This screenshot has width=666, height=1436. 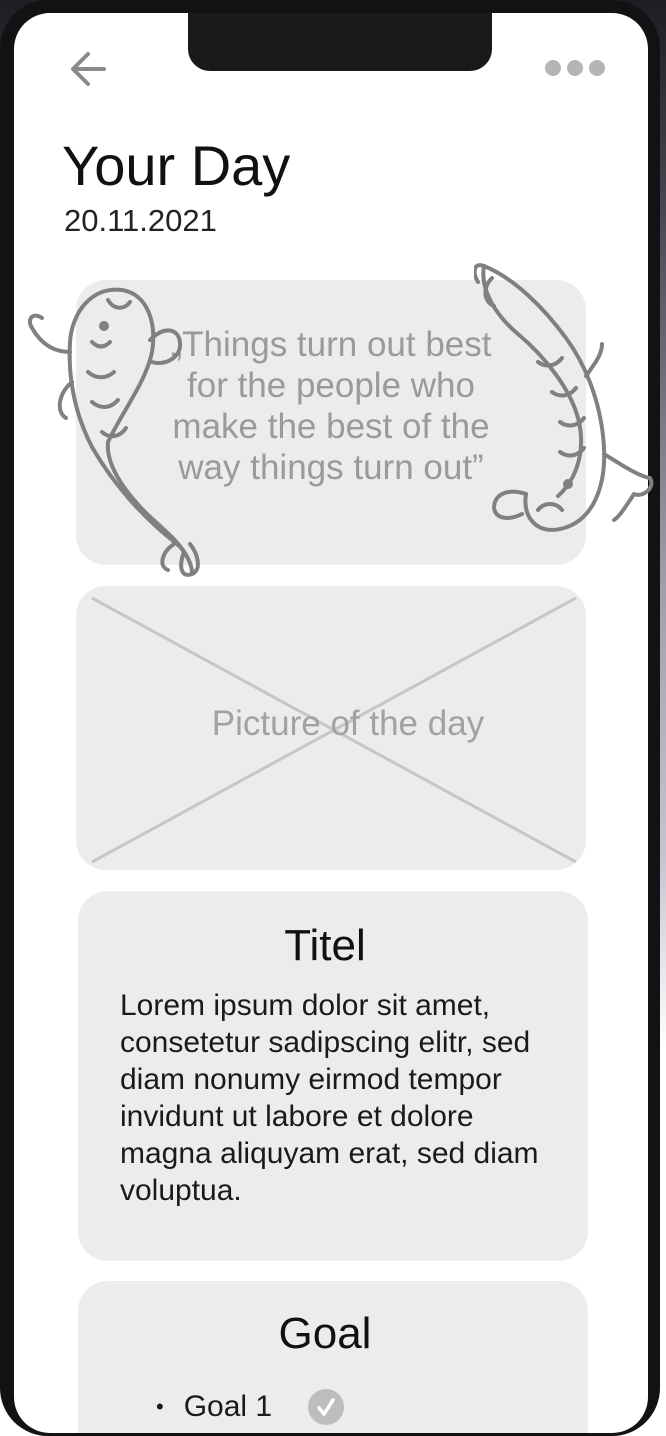 I want to click on goal-card: Goal • Goal 1, so click(x=333, y=1357).